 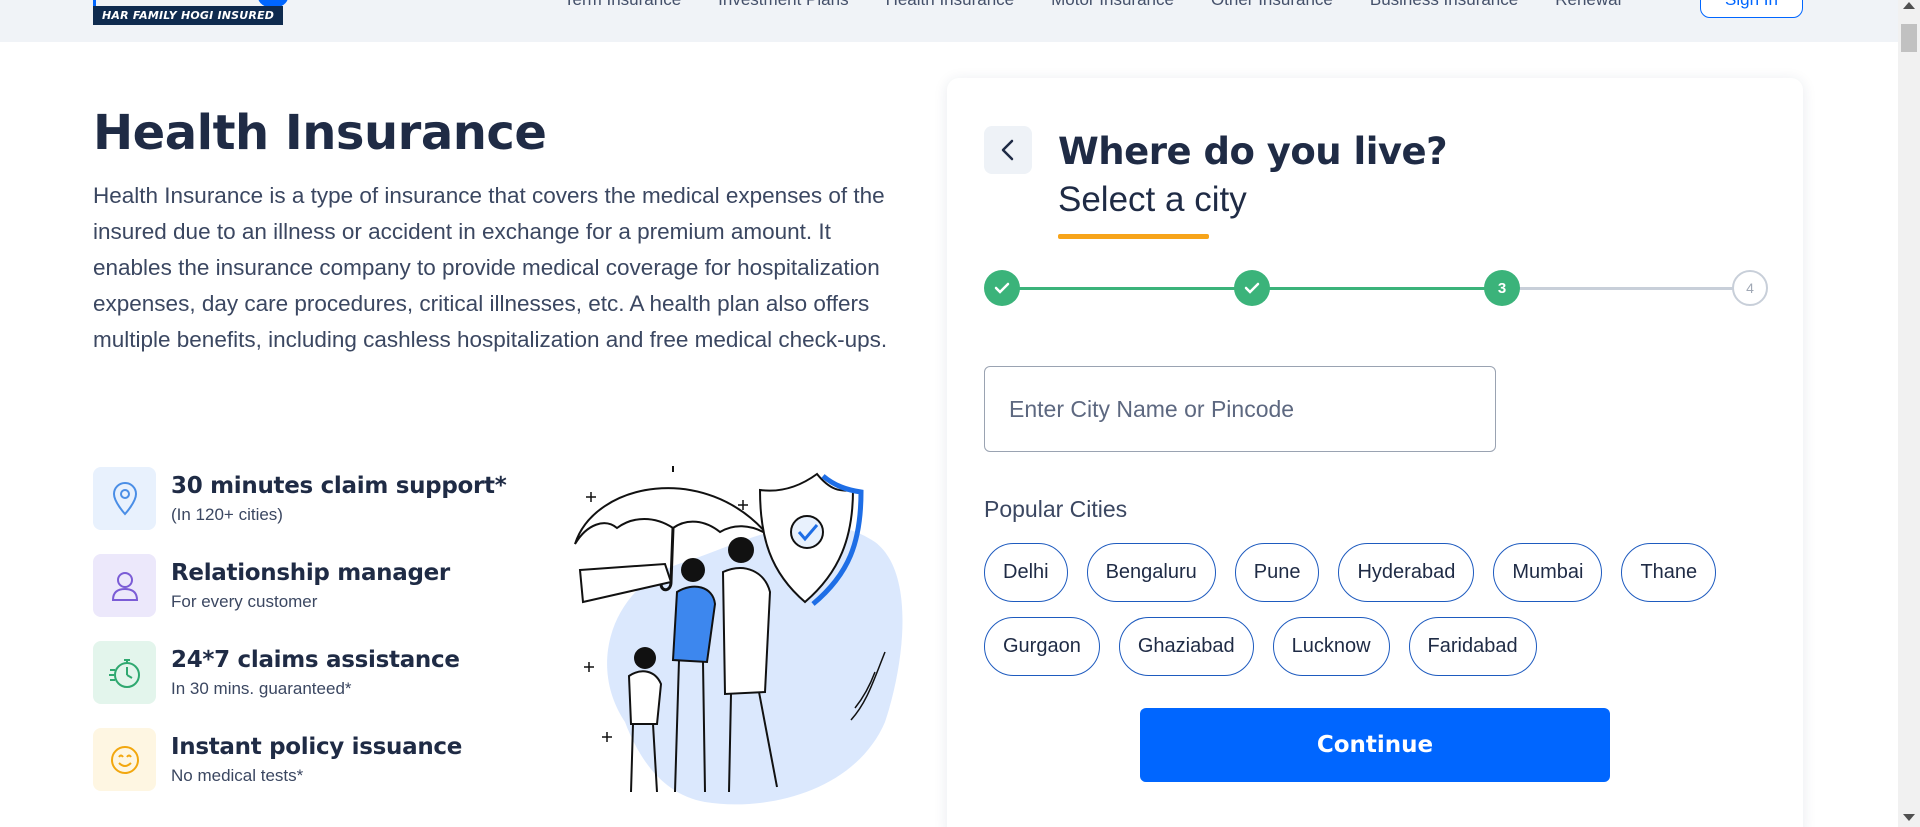 What do you see at coordinates (1186, 646) in the screenshot?
I see `city-chip-ghaziabad: Ghaziabad` at bounding box center [1186, 646].